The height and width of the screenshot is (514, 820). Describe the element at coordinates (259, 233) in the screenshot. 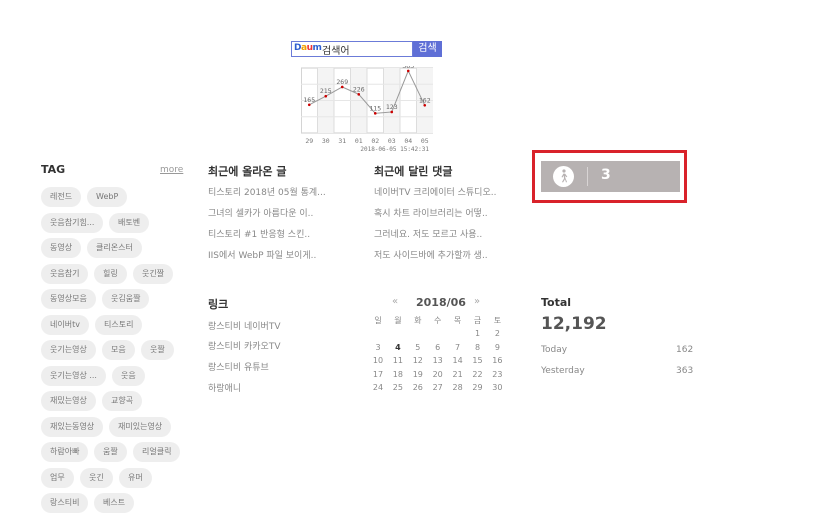

I see `recent-post-item: 티스토리 #1 반응형 스킨..` at that location.